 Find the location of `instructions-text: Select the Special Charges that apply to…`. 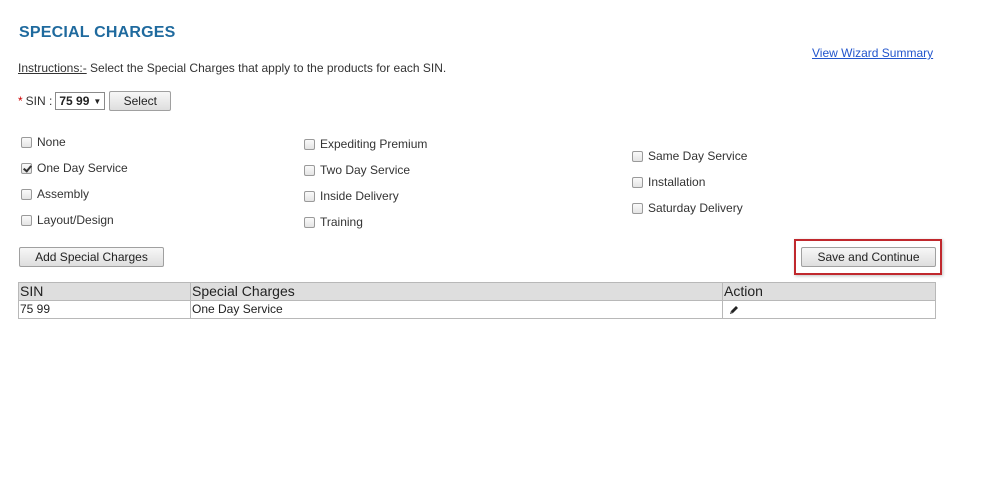

instructions-text: Select the Special Charges that apply to… is located at coordinates (266, 68).